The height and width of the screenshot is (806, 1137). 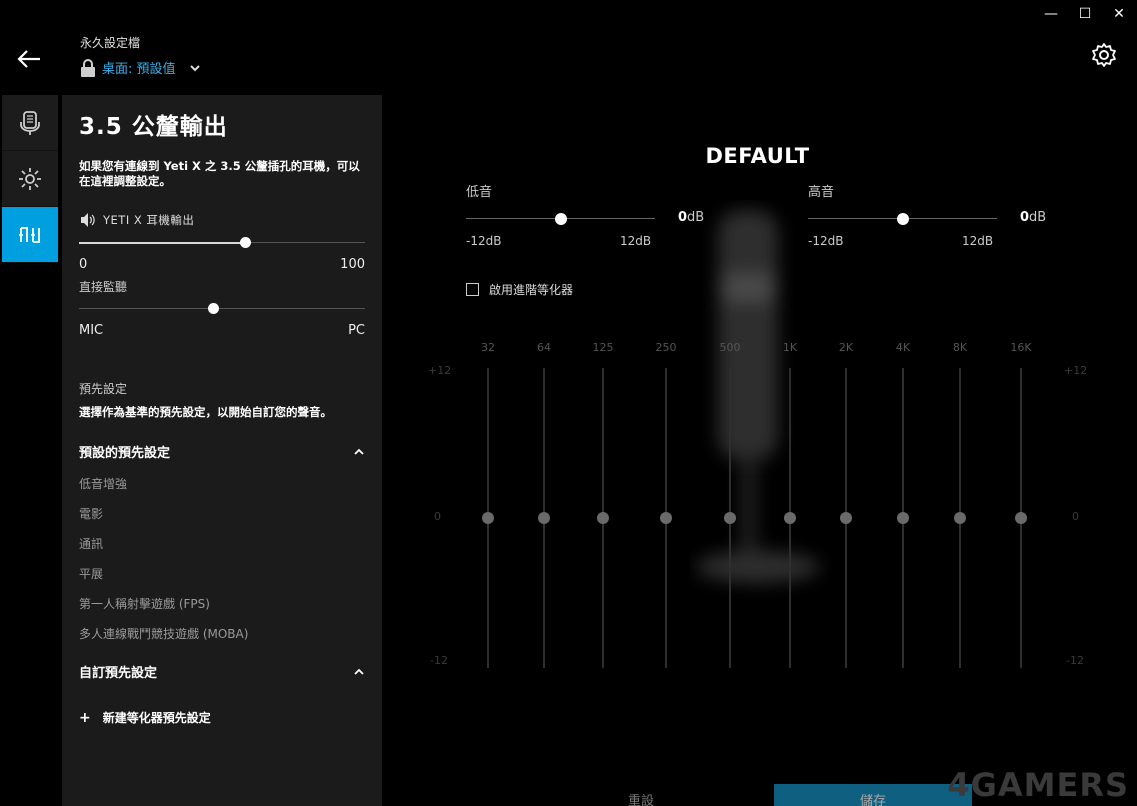 What do you see at coordinates (30, 179) in the screenshot?
I see `tab-lighting` at bounding box center [30, 179].